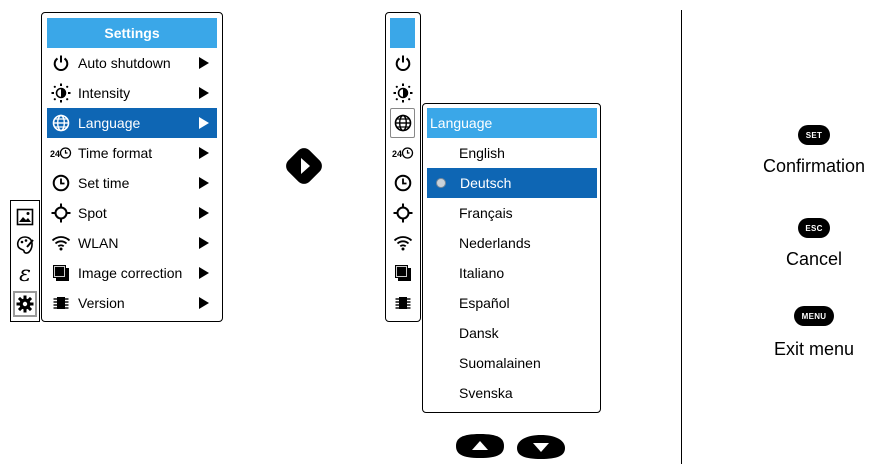 The image size is (890, 465). Describe the element at coordinates (132, 183) in the screenshot. I see `menu-item-set-time: Set time` at that location.